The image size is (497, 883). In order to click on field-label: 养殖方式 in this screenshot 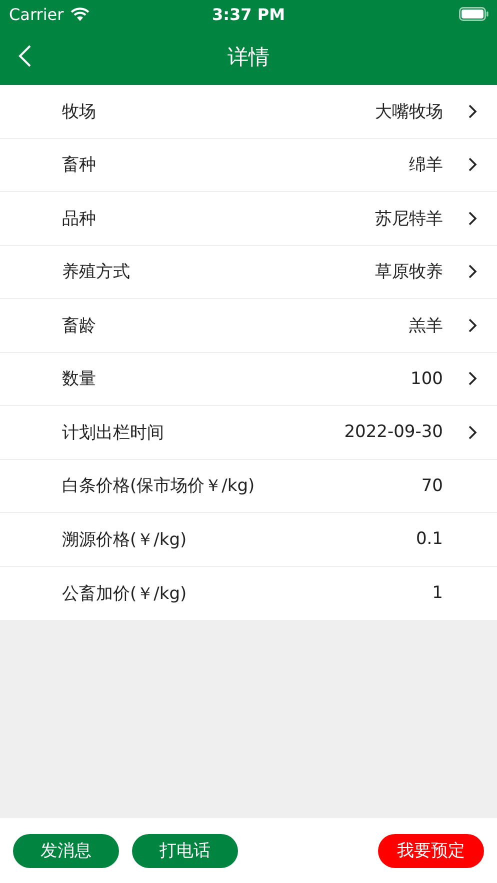, I will do `click(96, 272)`.